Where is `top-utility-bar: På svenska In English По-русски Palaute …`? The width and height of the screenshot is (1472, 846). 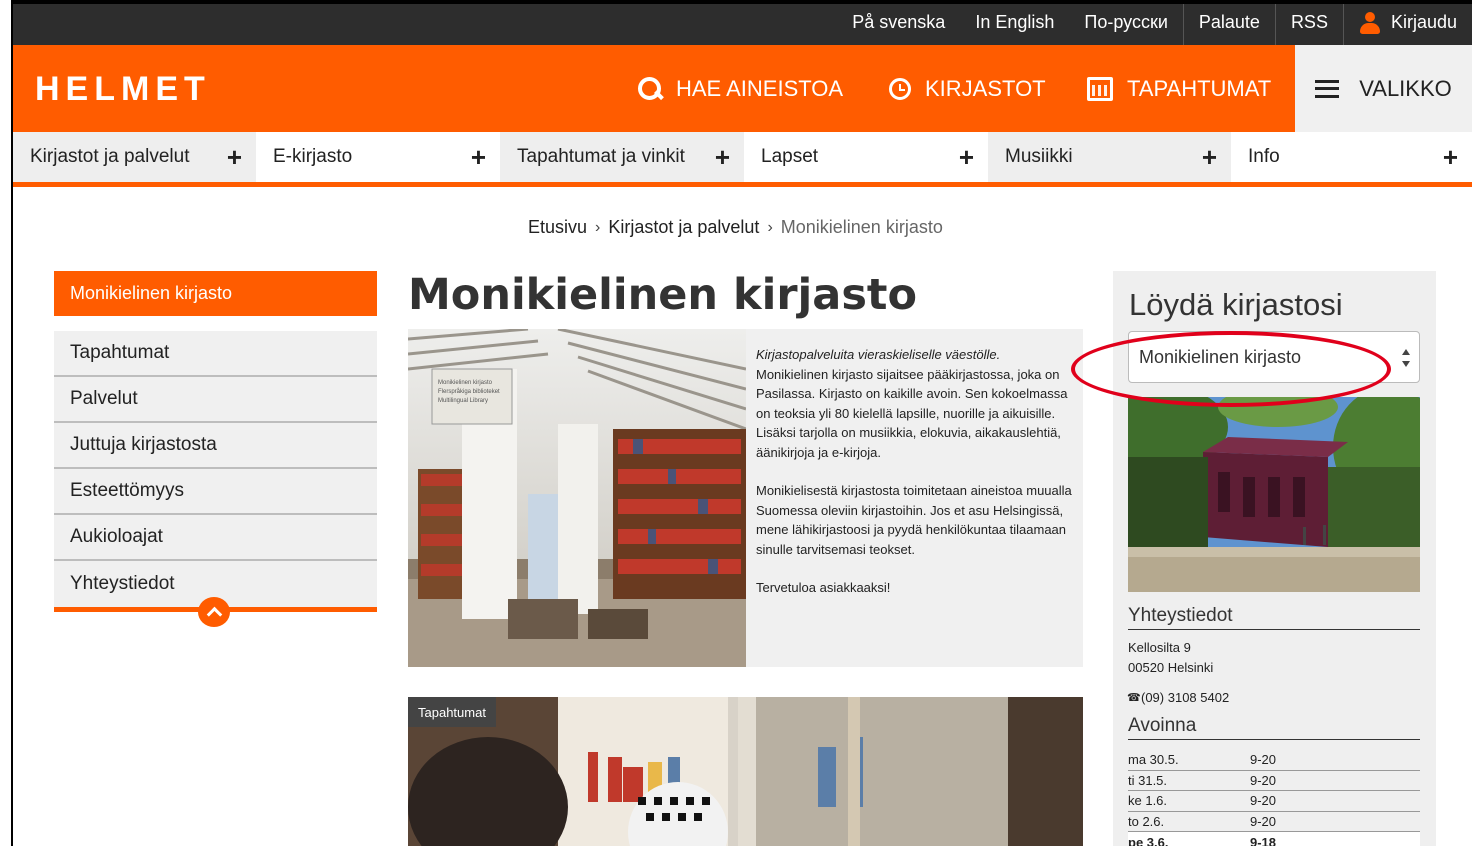
top-utility-bar: På svenska In English По-русски Palaute … is located at coordinates (742, 22).